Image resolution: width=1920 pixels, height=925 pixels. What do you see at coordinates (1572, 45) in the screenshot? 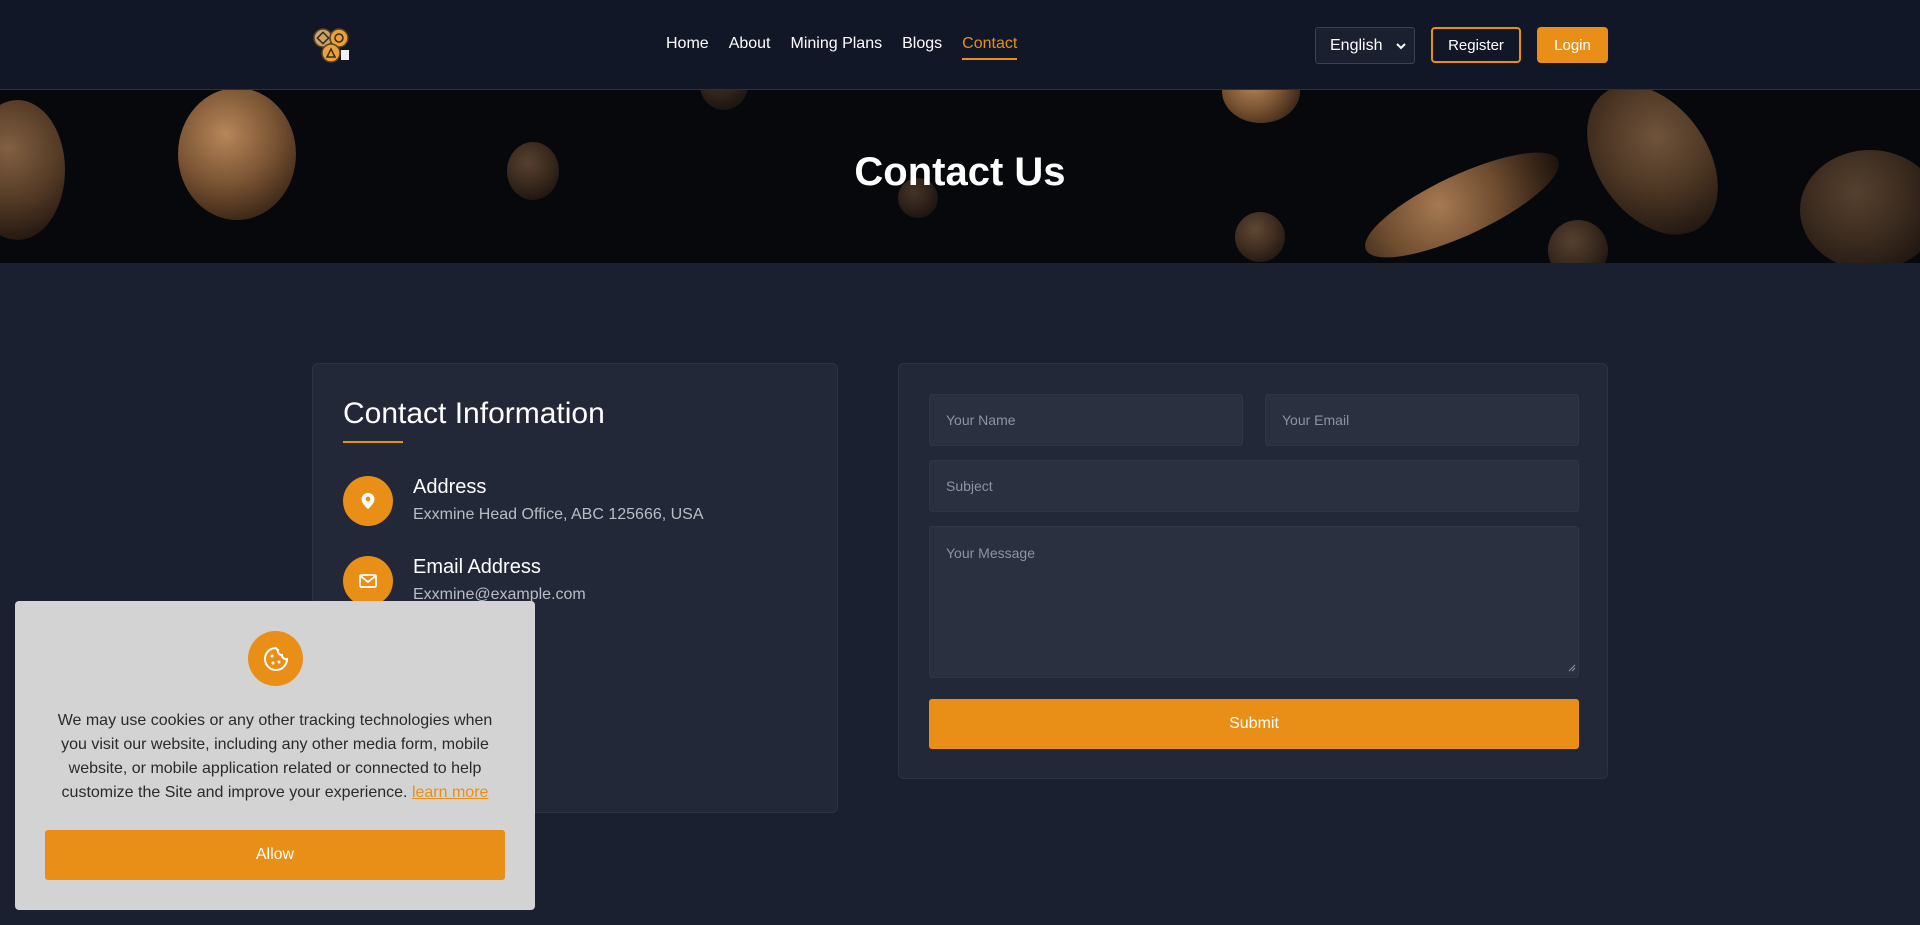
I see `login-button: Login` at bounding box center [1572, 45].